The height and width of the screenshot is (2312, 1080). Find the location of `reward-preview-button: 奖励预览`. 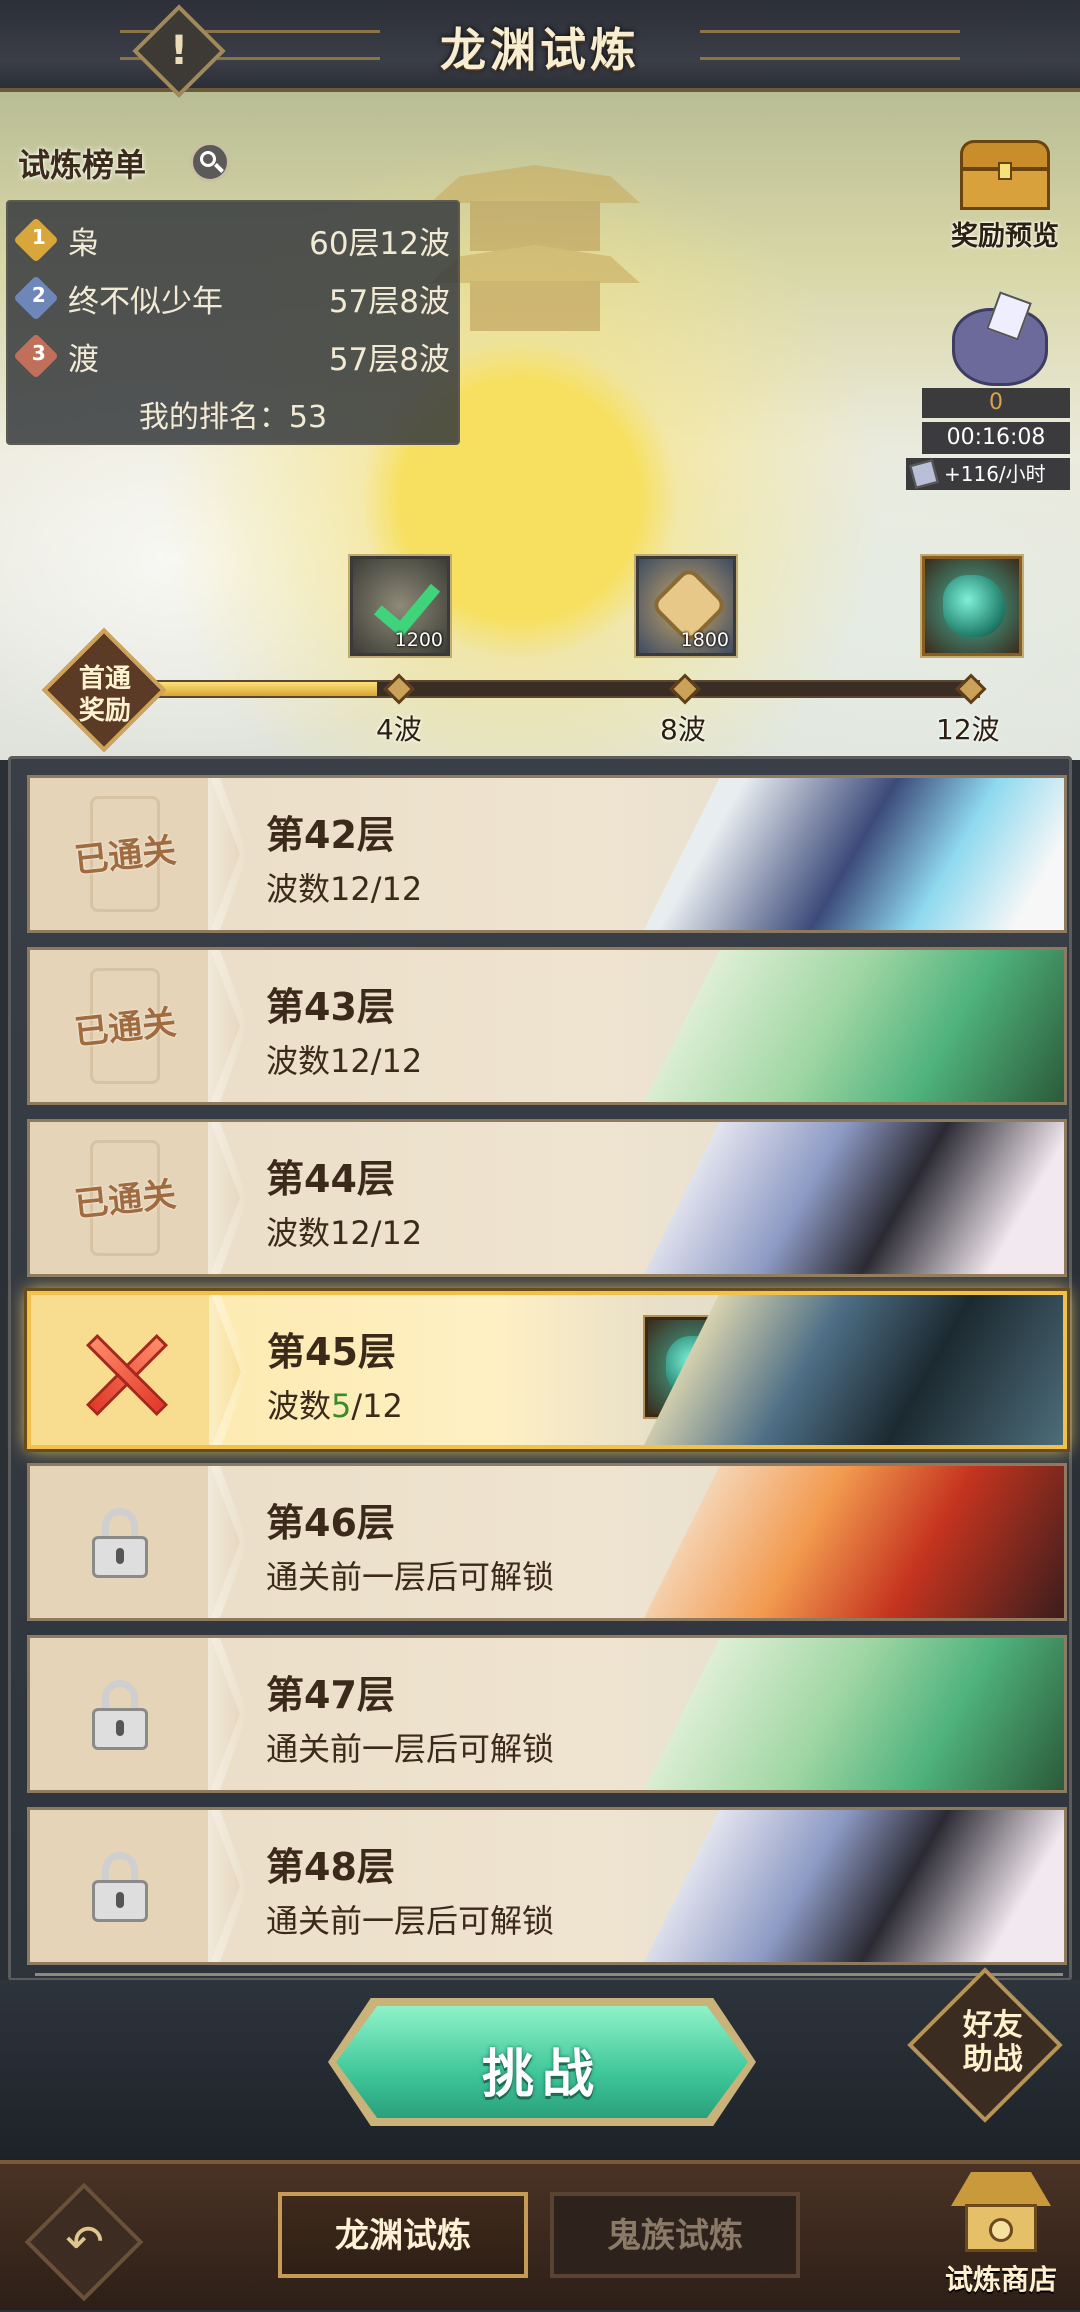

reward-preview-button: 奖励预览 is located at coordinates (1005, 200).